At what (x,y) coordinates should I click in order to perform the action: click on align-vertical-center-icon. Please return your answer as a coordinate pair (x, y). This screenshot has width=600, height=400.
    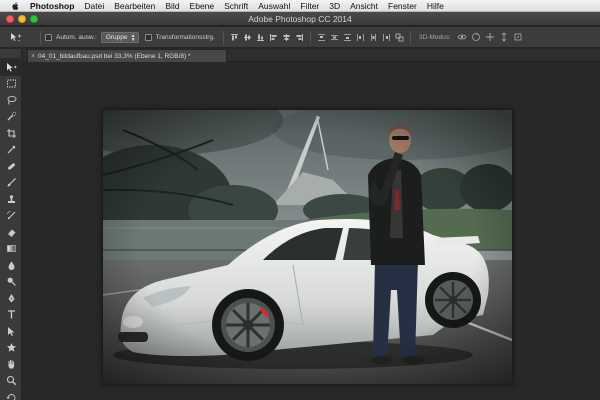
    Looking at the image, I should click on (247, 37).